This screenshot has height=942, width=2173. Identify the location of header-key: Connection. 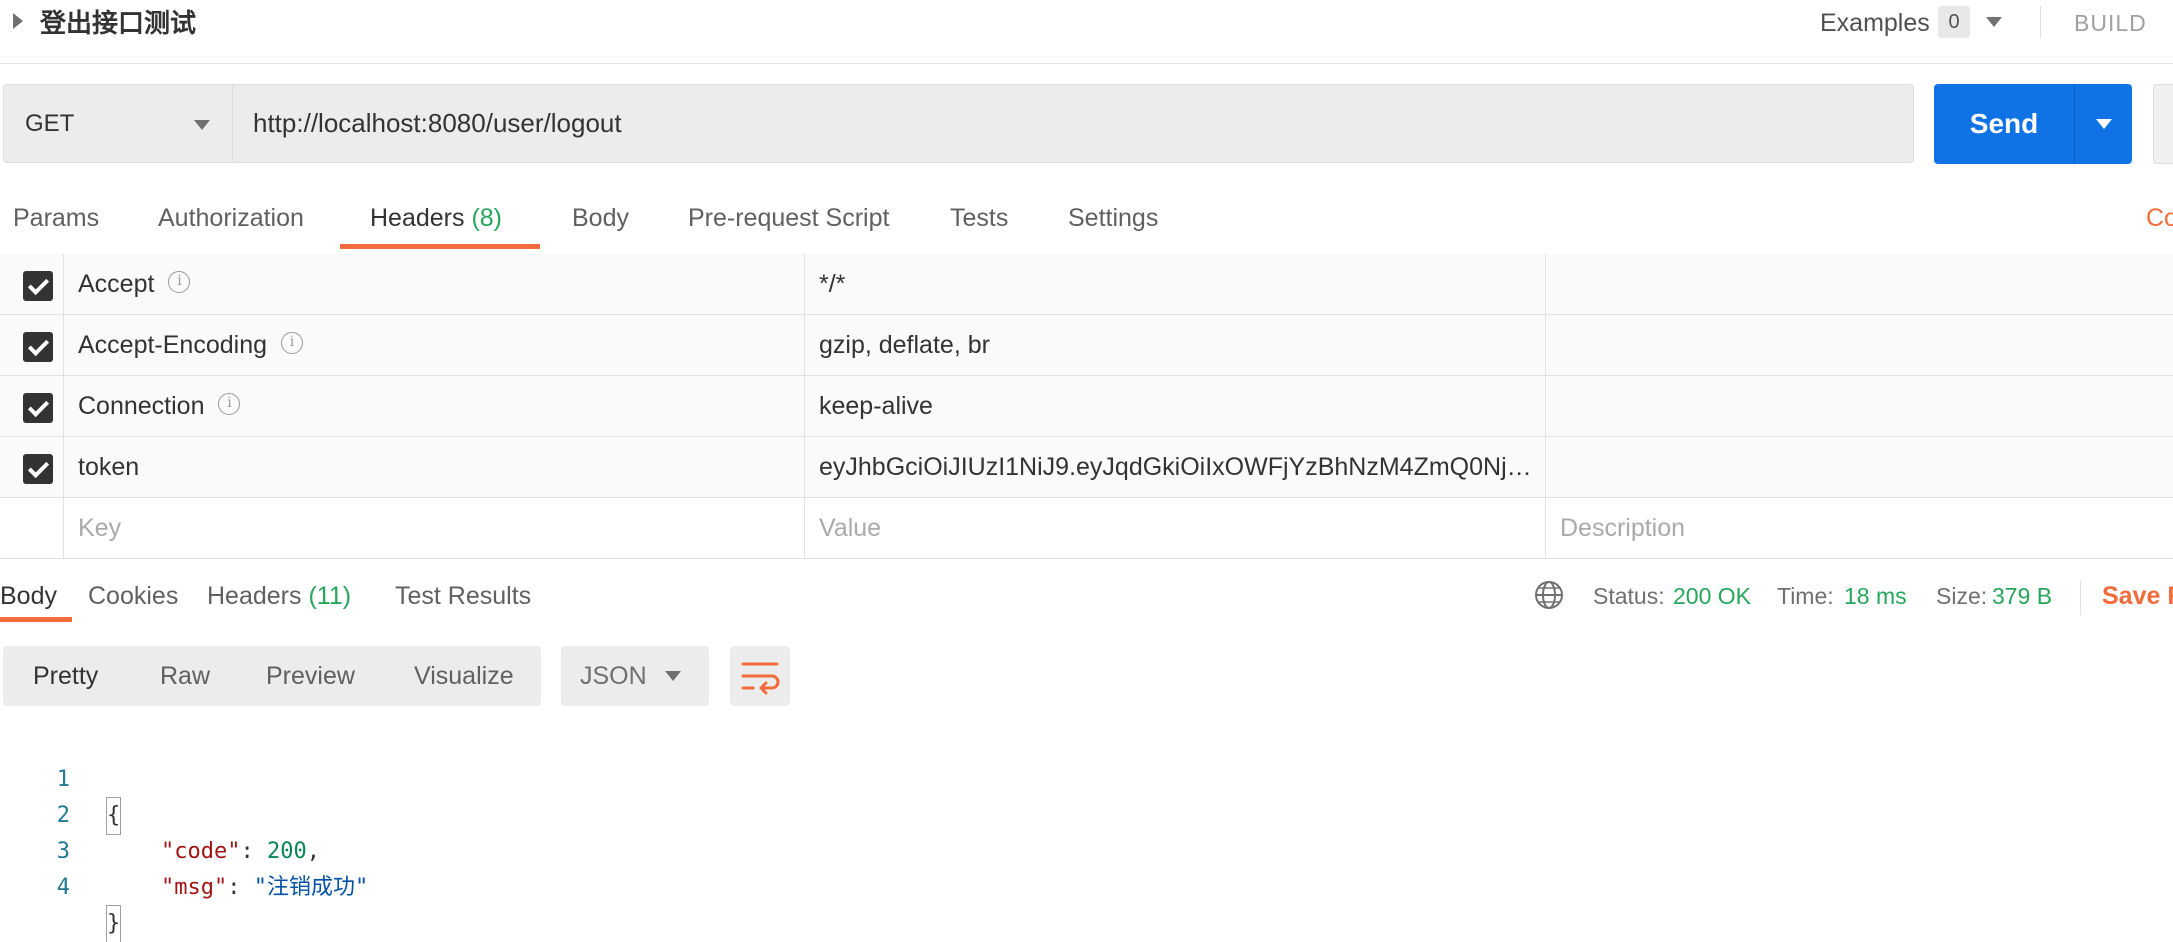
(435, 406).